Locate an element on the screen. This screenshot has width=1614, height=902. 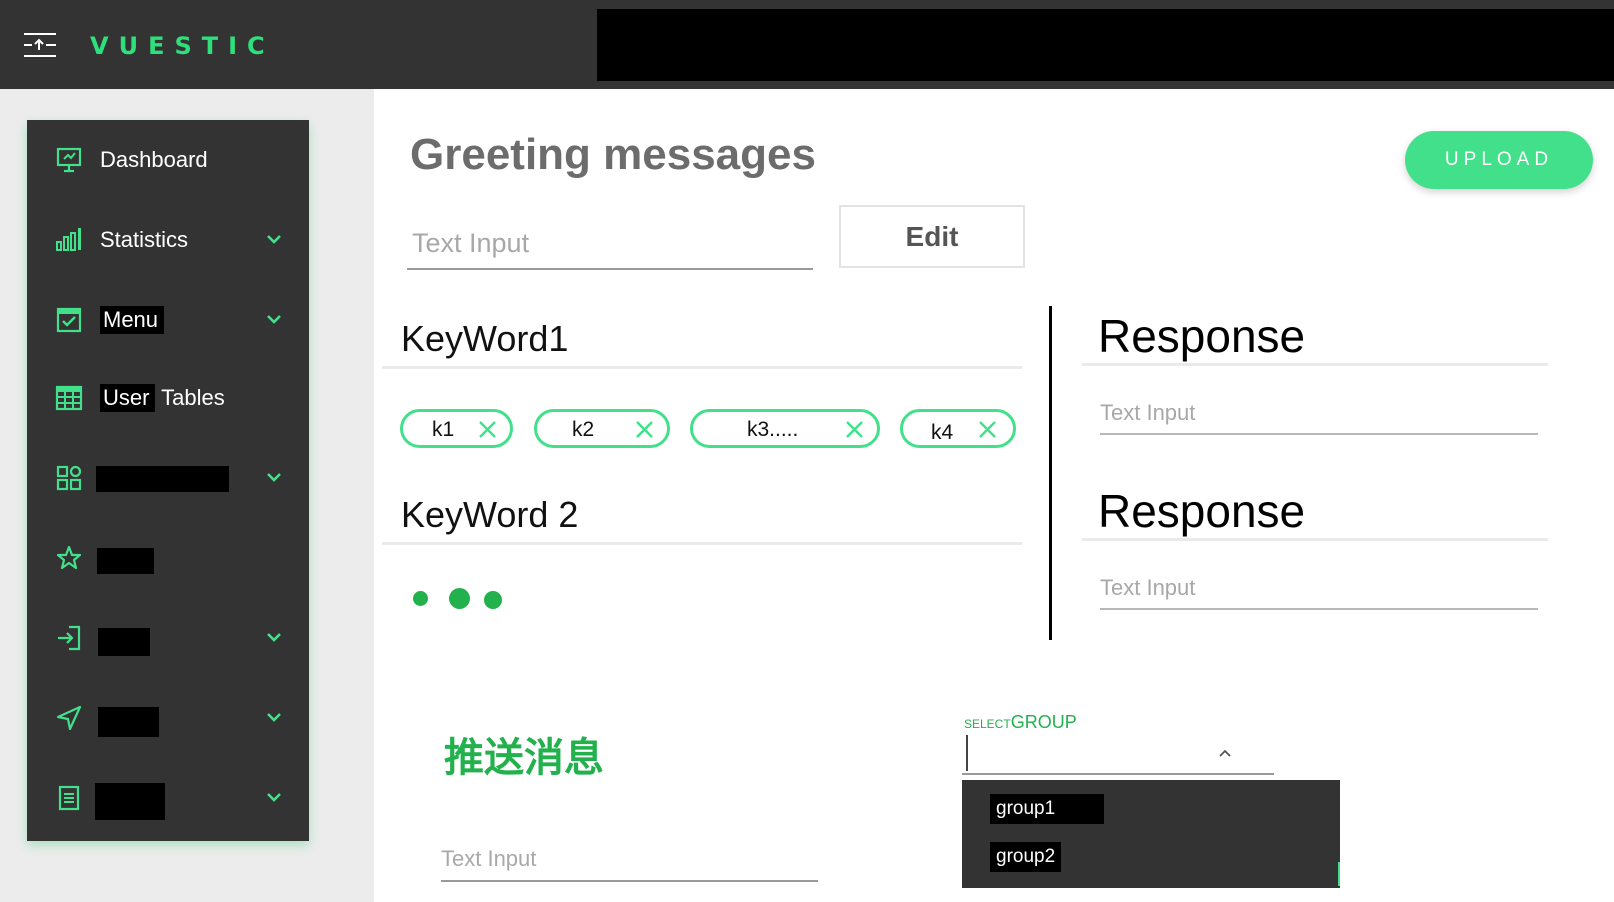
keyword-2-title: KeyWord 2 is located at coordinates (490, 514).